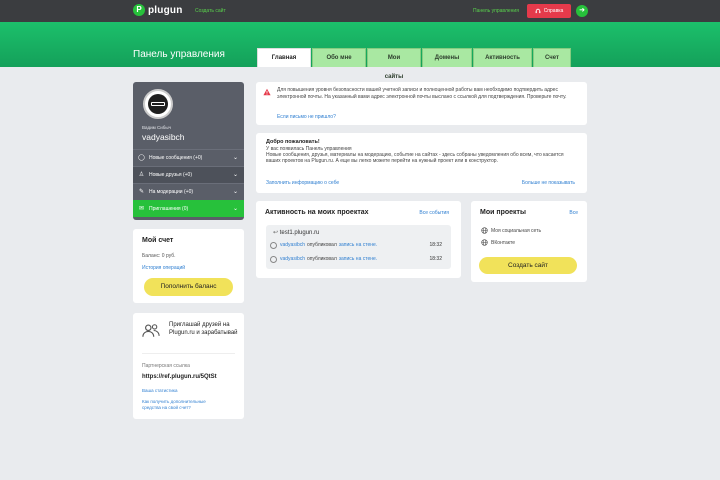 The height and width of the screenshot is (480, 720). Describe the element at coordinates (302, 183) in the screenshot. I see `fill-info-link: Заполнить информацию о себе` at that location.